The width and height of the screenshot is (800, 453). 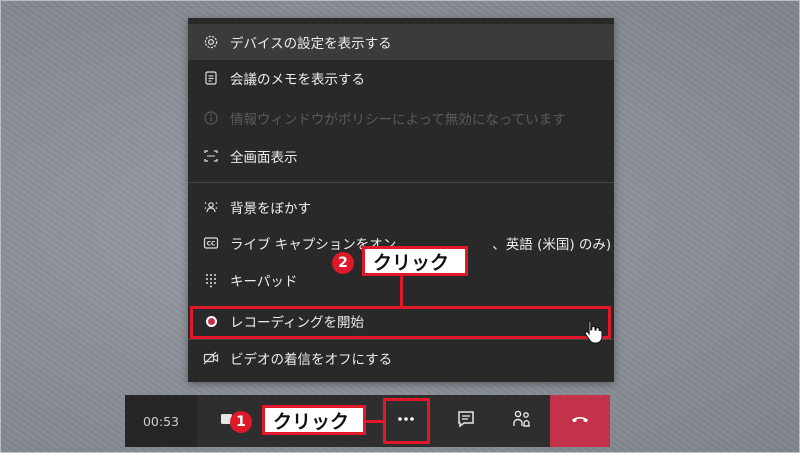 I want to click on step-2-connector, so click(x=401, y=291).